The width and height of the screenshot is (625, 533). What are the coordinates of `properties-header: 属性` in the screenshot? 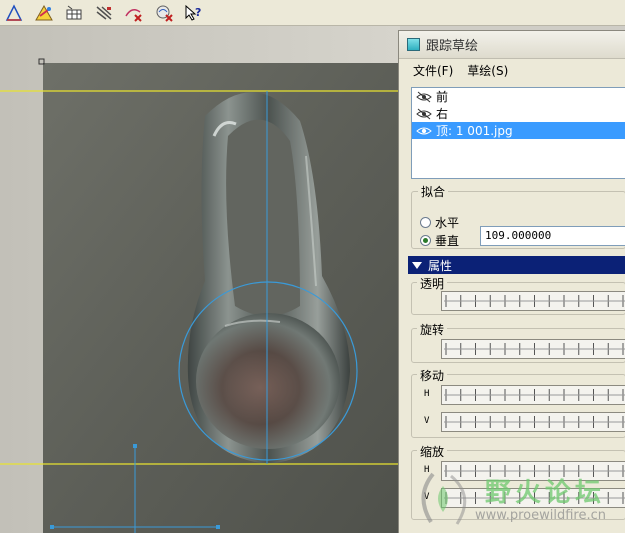 It's located at (516, 265).